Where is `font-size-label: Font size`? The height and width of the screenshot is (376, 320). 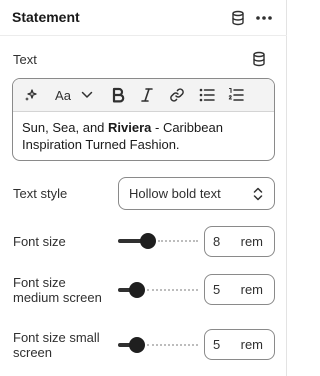
font-size-label: Font size is located at coordinates (39, 241).